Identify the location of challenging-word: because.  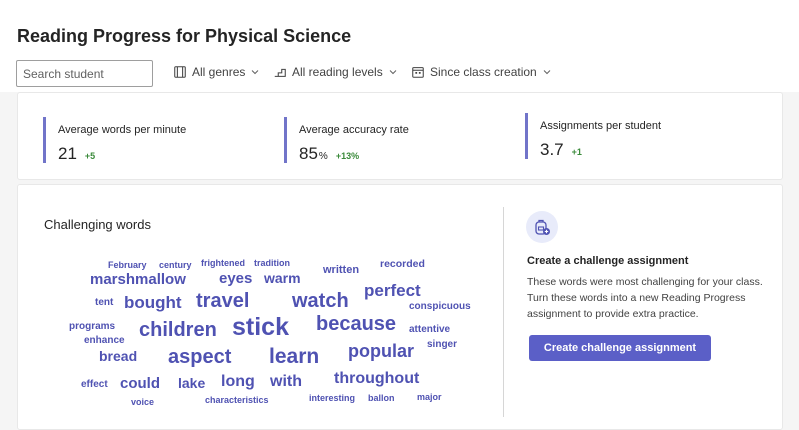
(356, 324).